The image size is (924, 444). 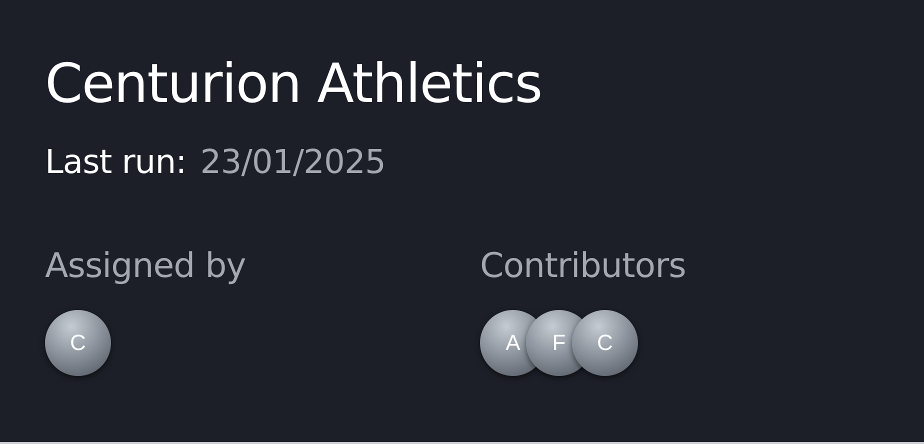 What do you see at coordinates (583, 266) in the screenshot?
I see `contributors-label: Contributors` at bounding box center [583, 266].